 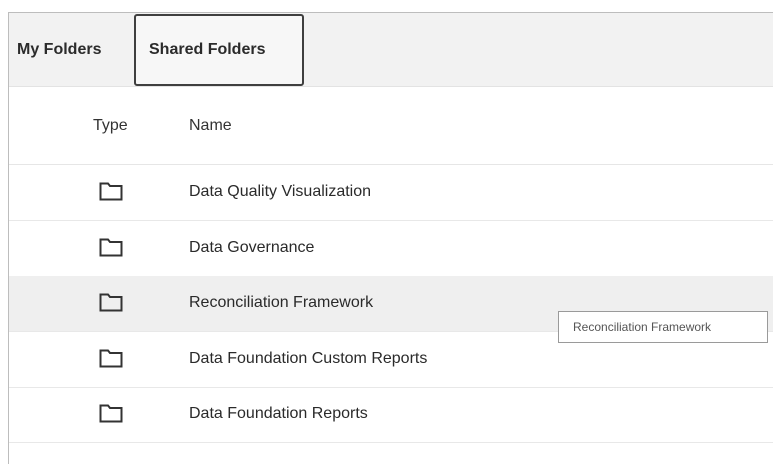 I want to click on tab-label: Shared Folders, so click(x=207, y=49).